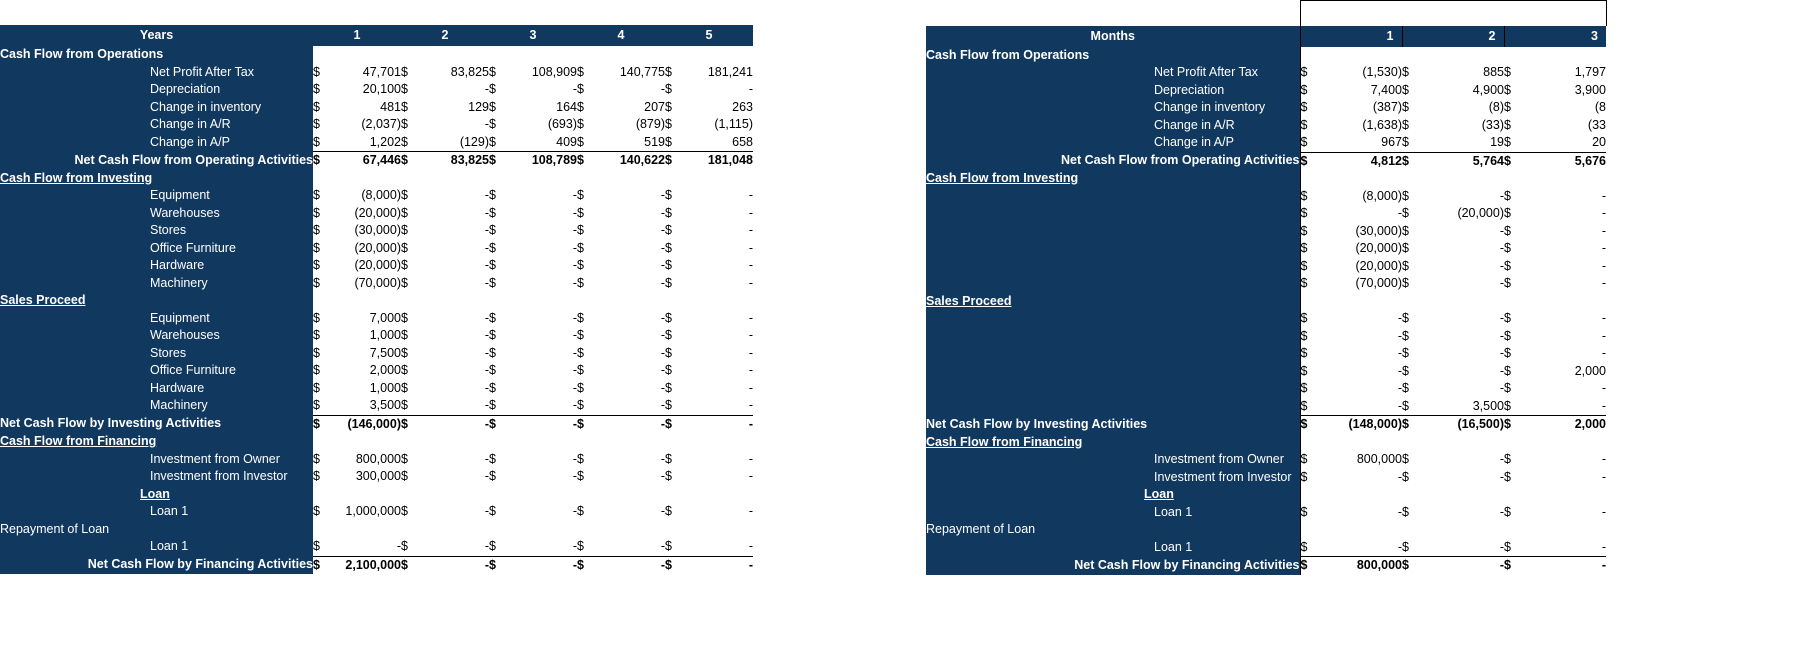 The image size is (1806, 660). Describe the element at coordinates (720, 72) in the screenshot. I see `cell-value: 181,241` at that location.